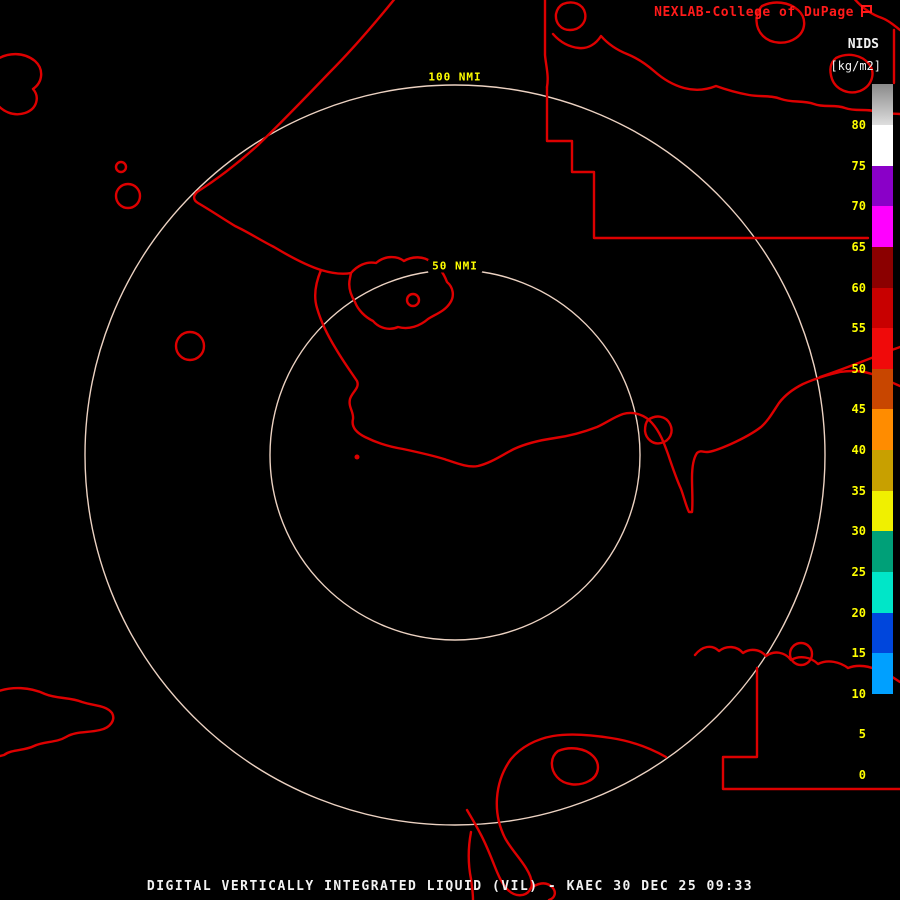 Image resolution: width=900 pixels, height=900 pixels. Describe the element at coordinates (858, 287) in the screenshot. I see `colorbar-tick-label: 60` at that location.